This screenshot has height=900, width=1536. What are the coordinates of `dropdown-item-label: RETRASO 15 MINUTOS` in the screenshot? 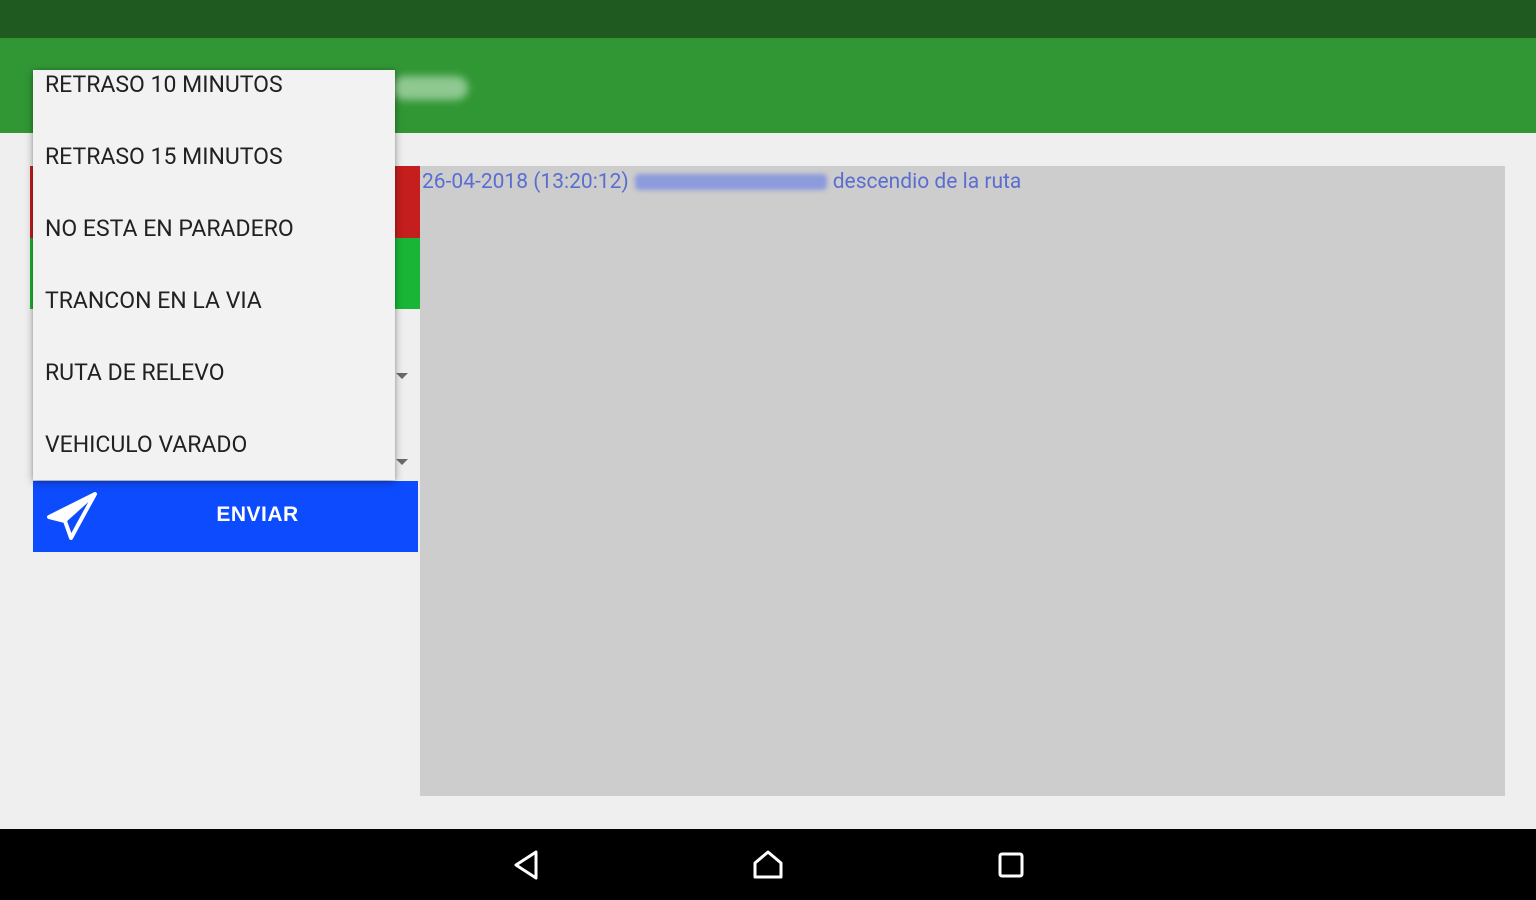 It's located at (164, 156).